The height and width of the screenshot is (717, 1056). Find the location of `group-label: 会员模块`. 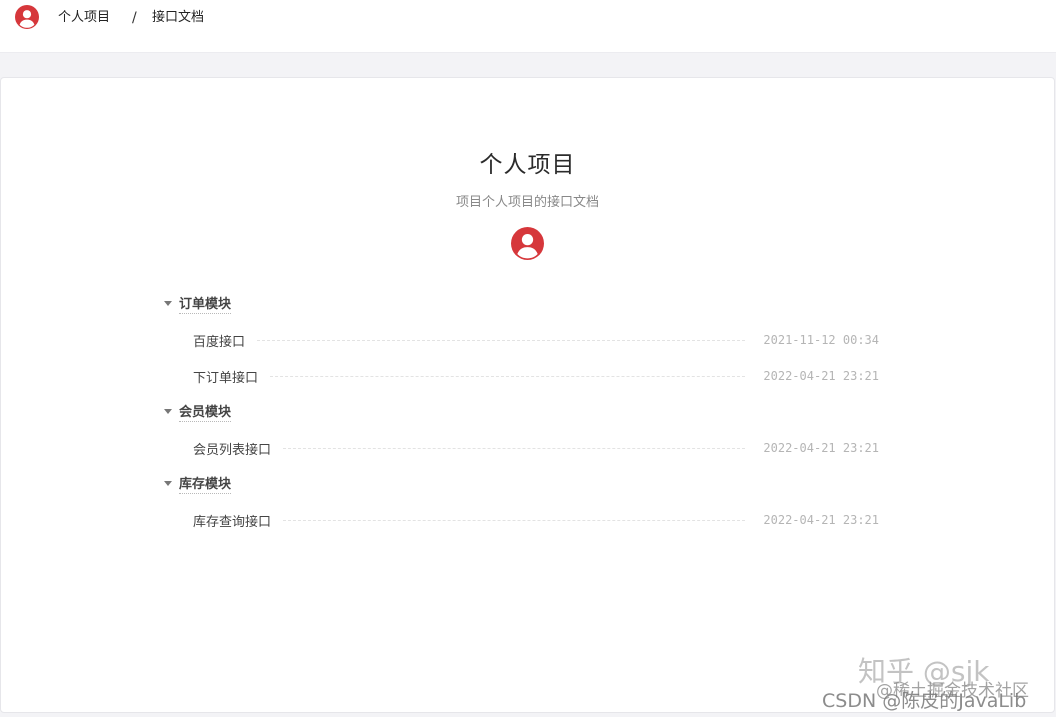

group-label: 会员模块 is located at coordinates (205, 411).